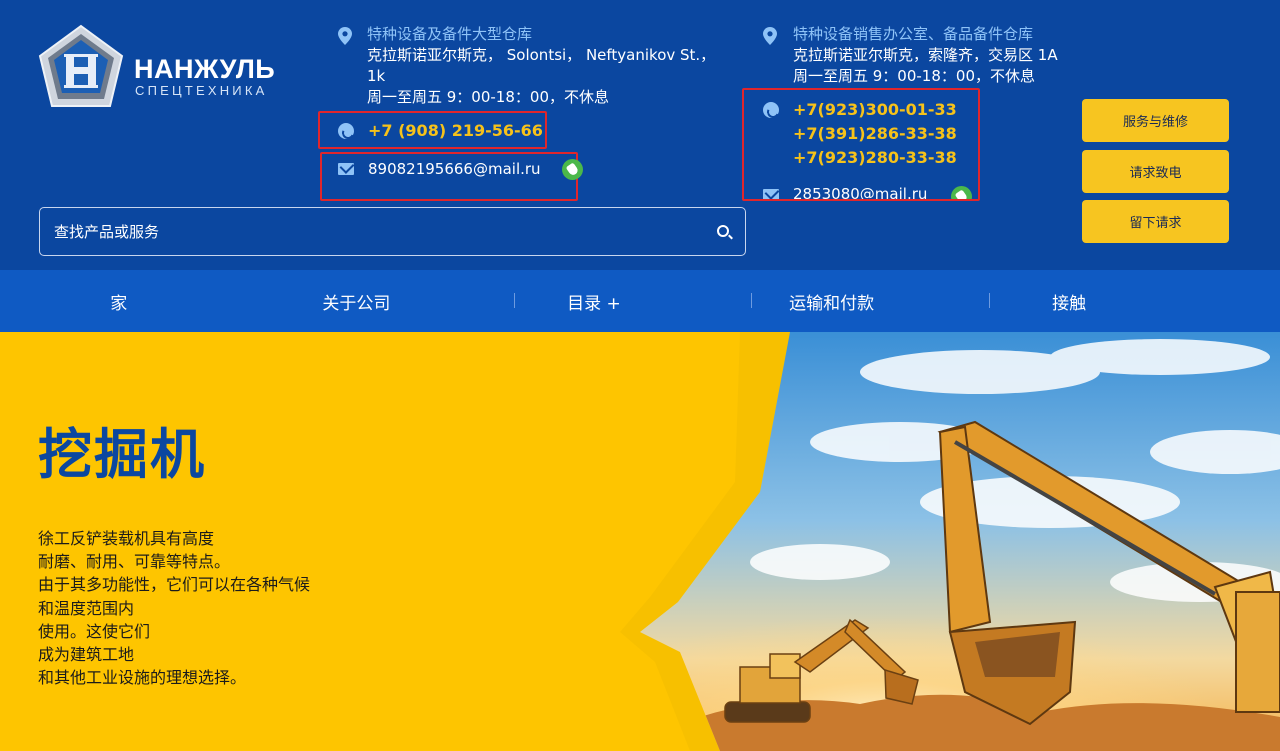  What do you see at coordinates (723, 231) in the screenshot?
I see `search-icon` at bounding box center [723, 231].